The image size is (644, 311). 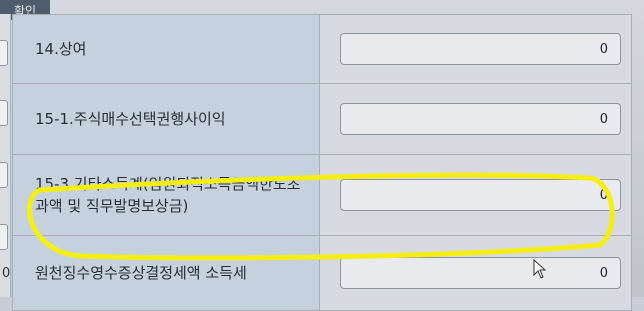 What do you see at coordinates (480, 119) in the screenshot?
I see `stock-option-input: 0` at bounding box center [480, 119].